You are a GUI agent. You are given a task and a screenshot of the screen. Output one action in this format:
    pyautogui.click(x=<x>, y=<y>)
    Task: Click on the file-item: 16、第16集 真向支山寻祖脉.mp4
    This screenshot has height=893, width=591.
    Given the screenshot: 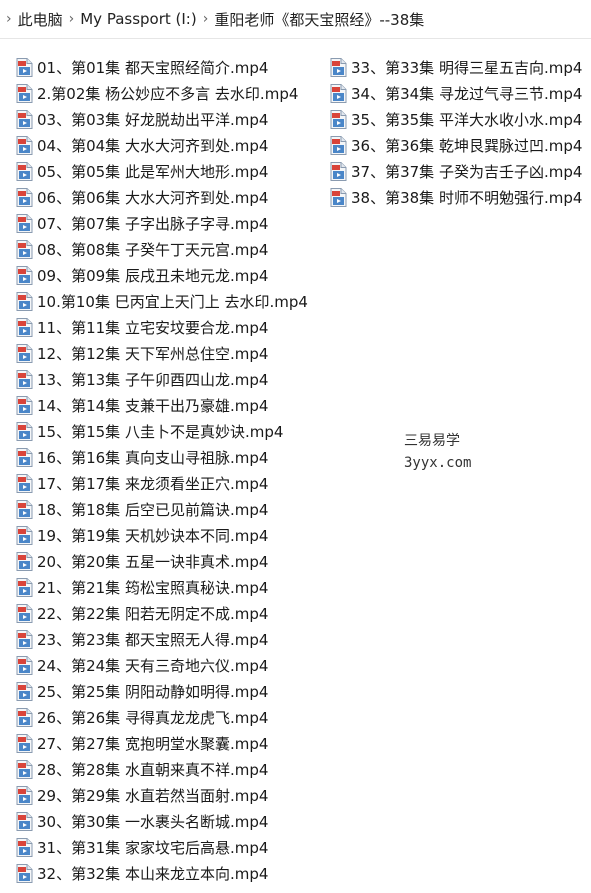 What is the action you would take?
    pyautogui.click(x=162, y=457)
    